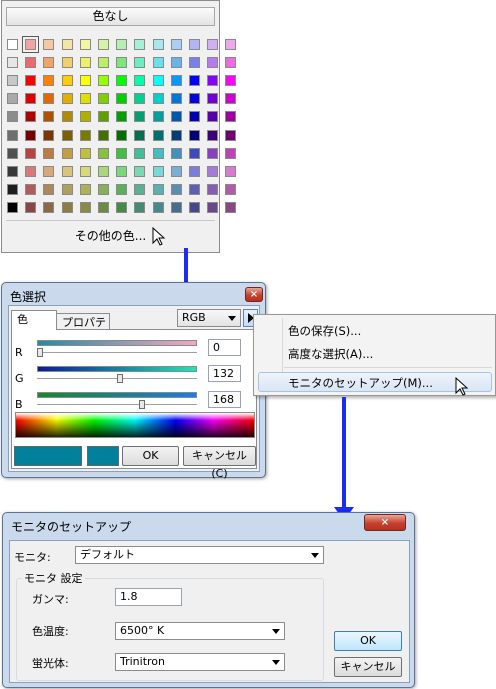 Image resolution: width=496 pixels, height=689 pixels. Describe the element at coordinates (368, 641) in the screenshot. I see `ok-button: OK` at that location.